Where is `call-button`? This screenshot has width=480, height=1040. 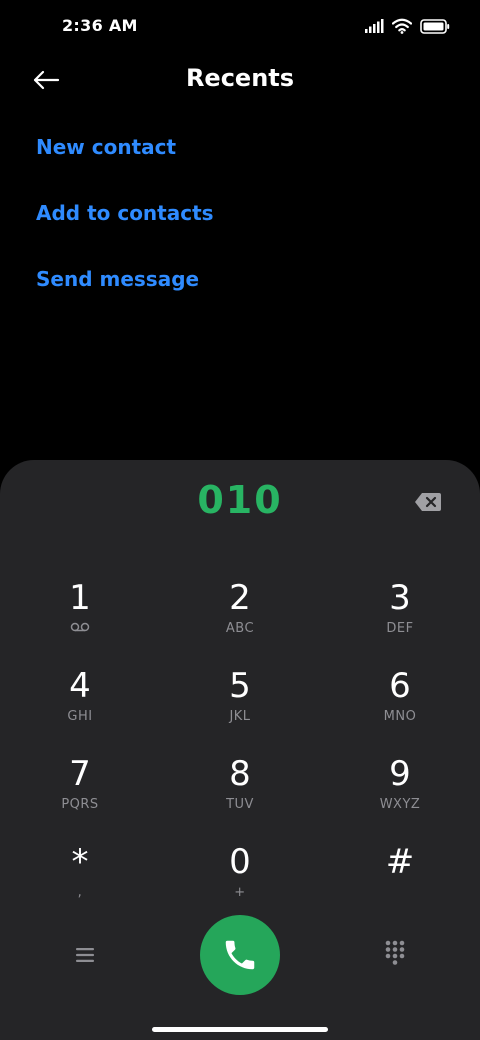
call-button is located at coordinates (240, 955).